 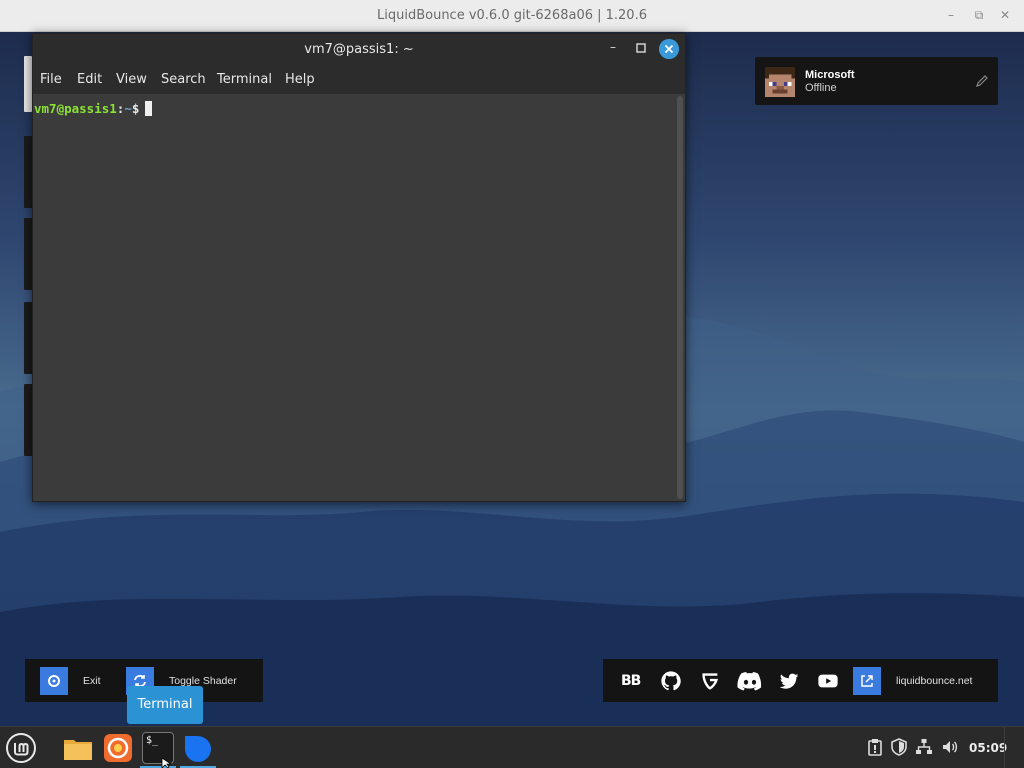 What do you see at coordinates (979, 15) in the screenshot?
I see `outer-restore-button: ⧉` at bounding box center [979, 15].